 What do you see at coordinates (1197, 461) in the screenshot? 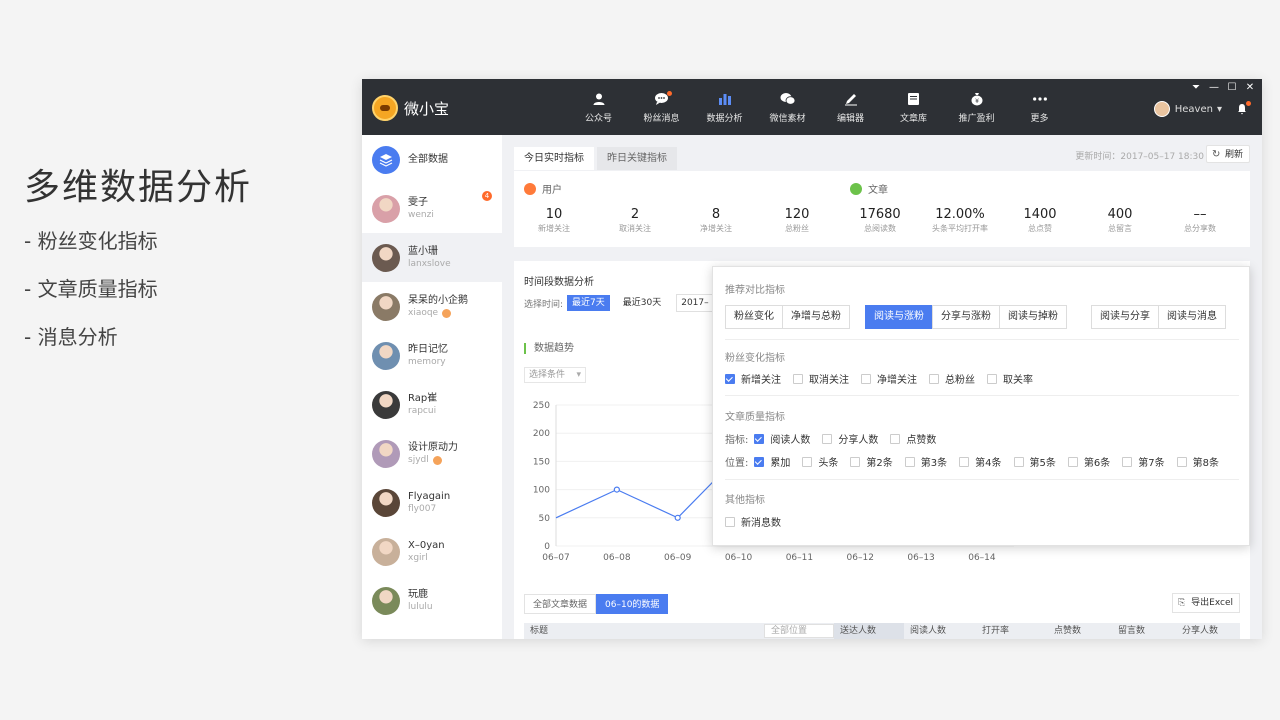
I see `checkbox-option: 第8条` at bounding box center [1197, 461].